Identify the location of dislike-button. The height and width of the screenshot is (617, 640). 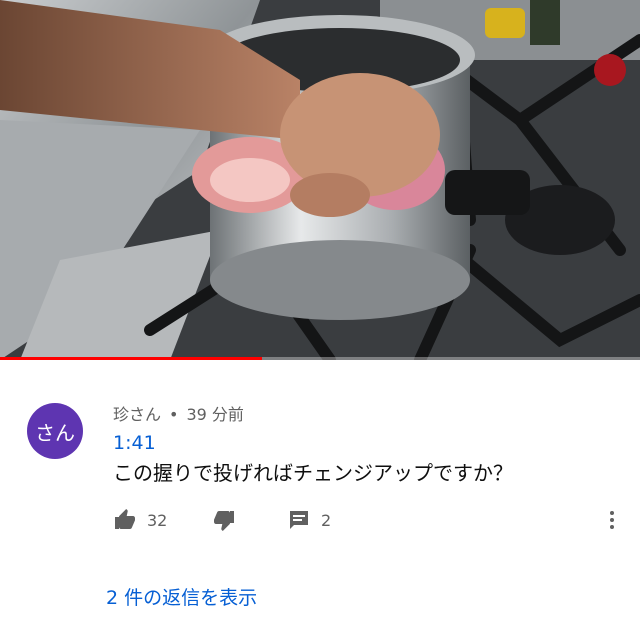
(224, 520).